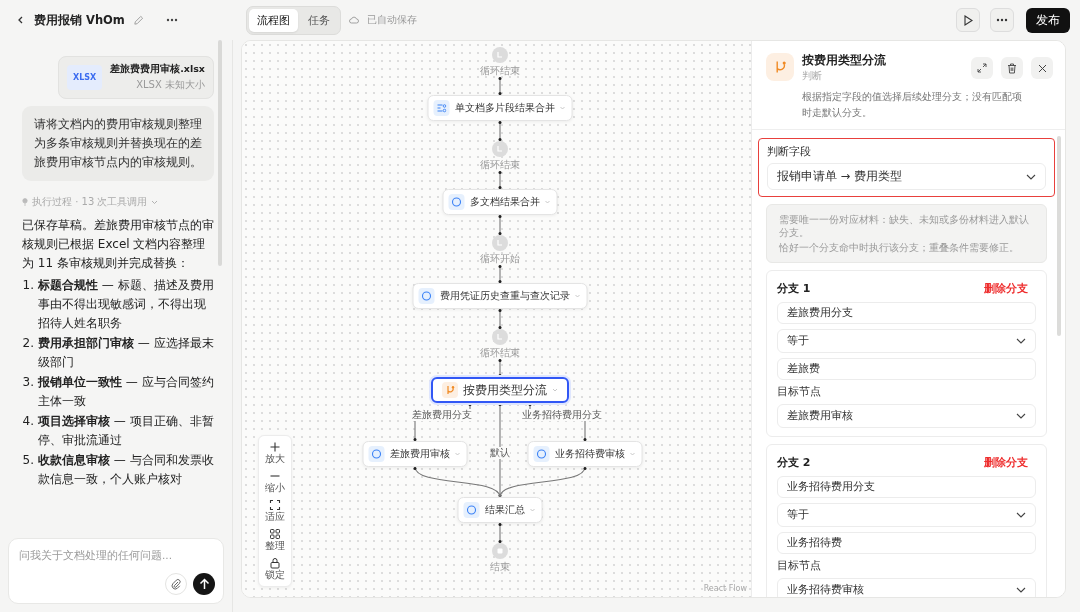 The height and width of the screenshot is (612, 1080). I want to click on list-number: 4., so click(28, 421).